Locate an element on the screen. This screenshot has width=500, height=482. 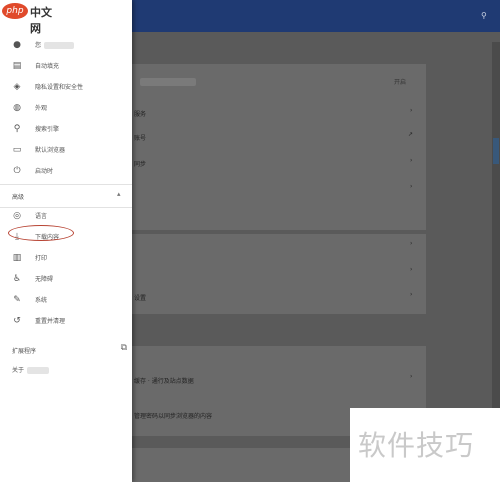
open-external-icon: ↗ is located at coordinates (411, 134).